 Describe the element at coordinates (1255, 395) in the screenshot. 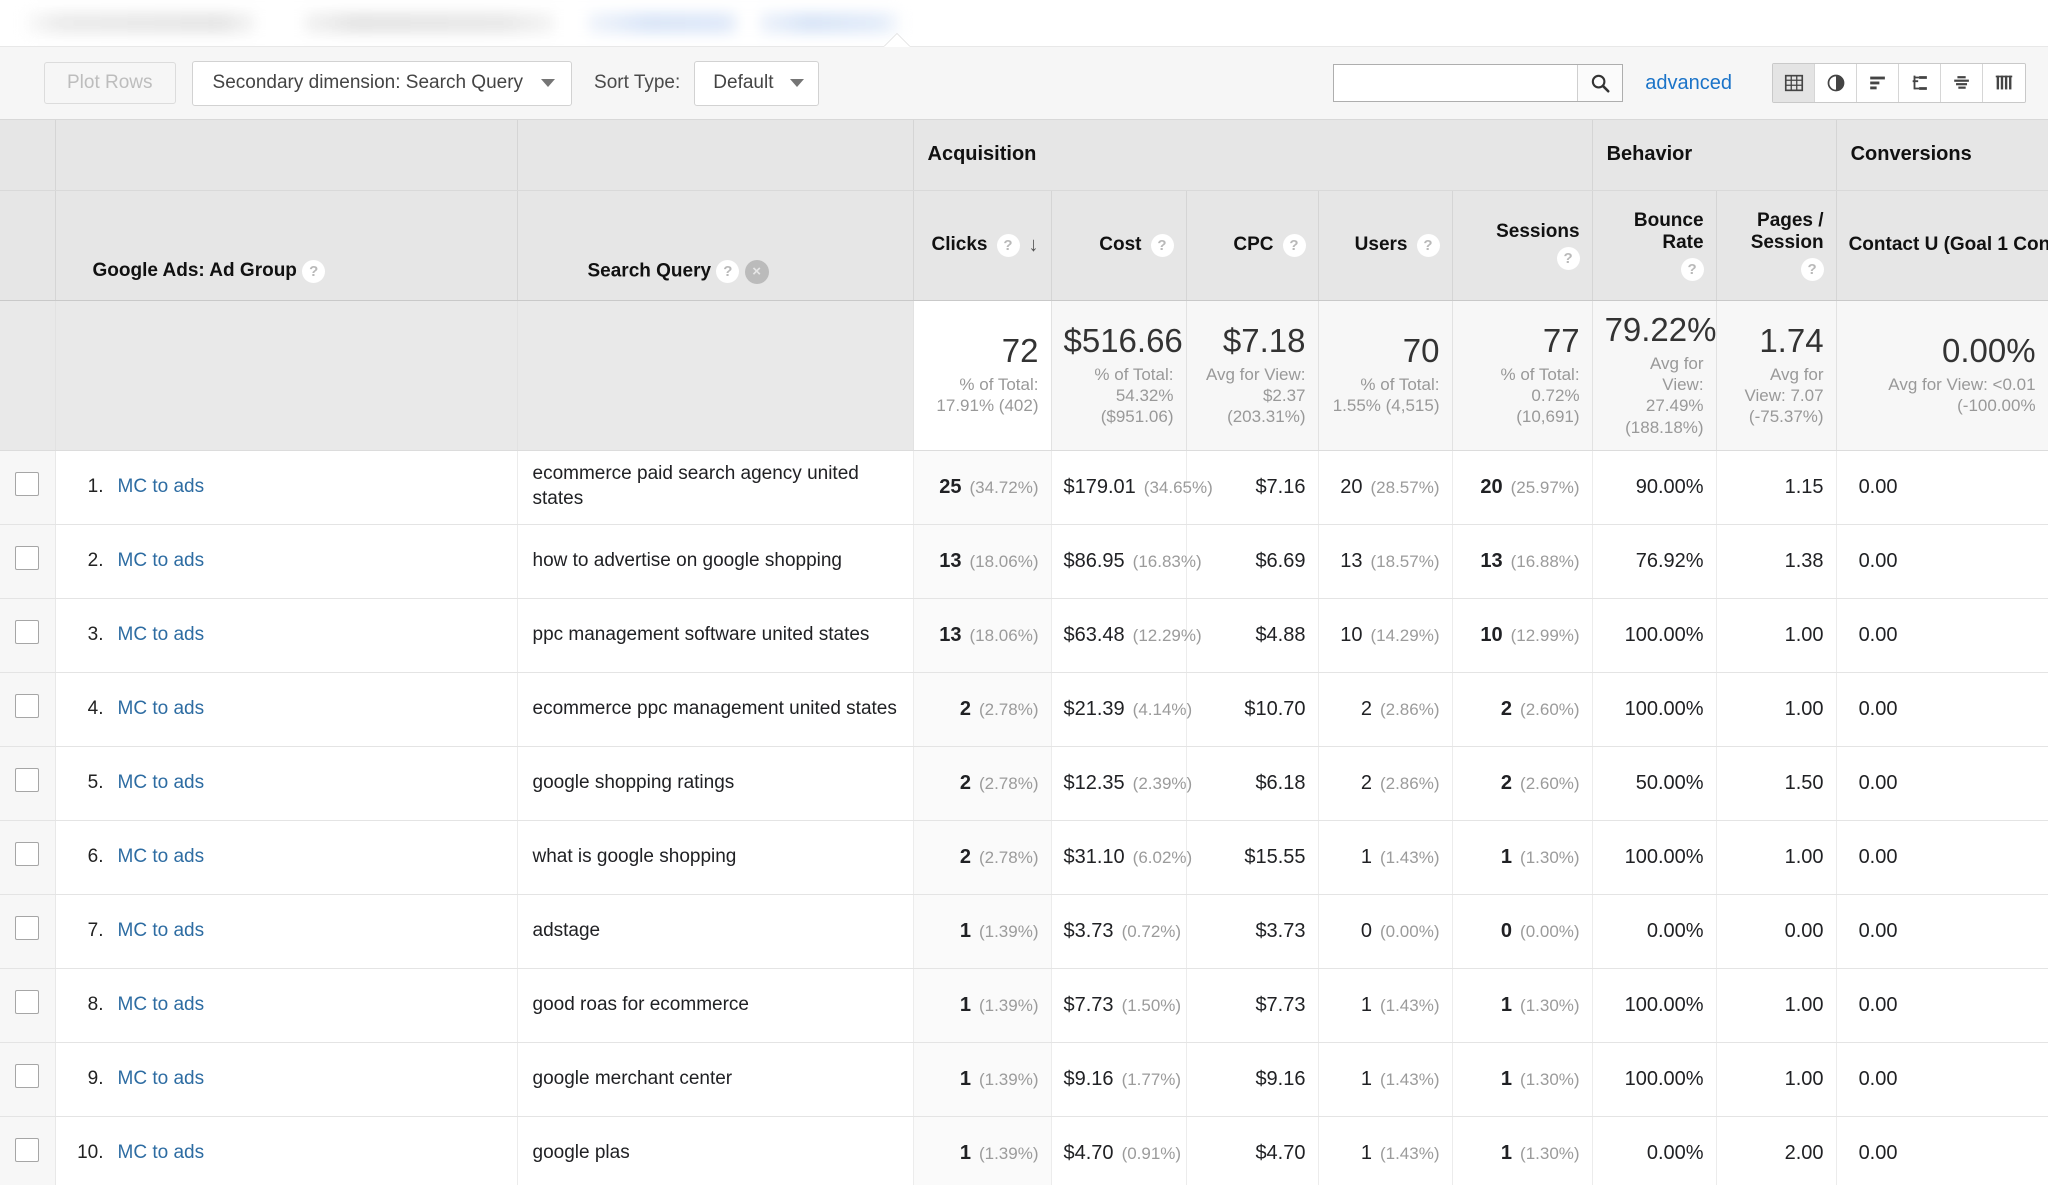

I see `summary-cpc-sub: Avg for View: $2.37 (203.31%)` at that location.